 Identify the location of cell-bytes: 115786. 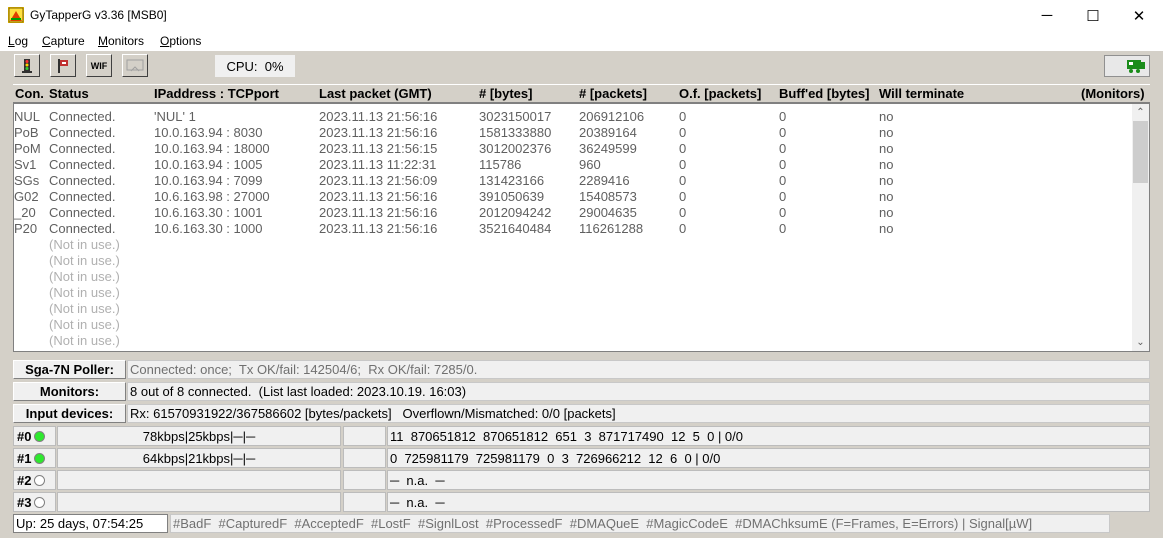
(500, 164).